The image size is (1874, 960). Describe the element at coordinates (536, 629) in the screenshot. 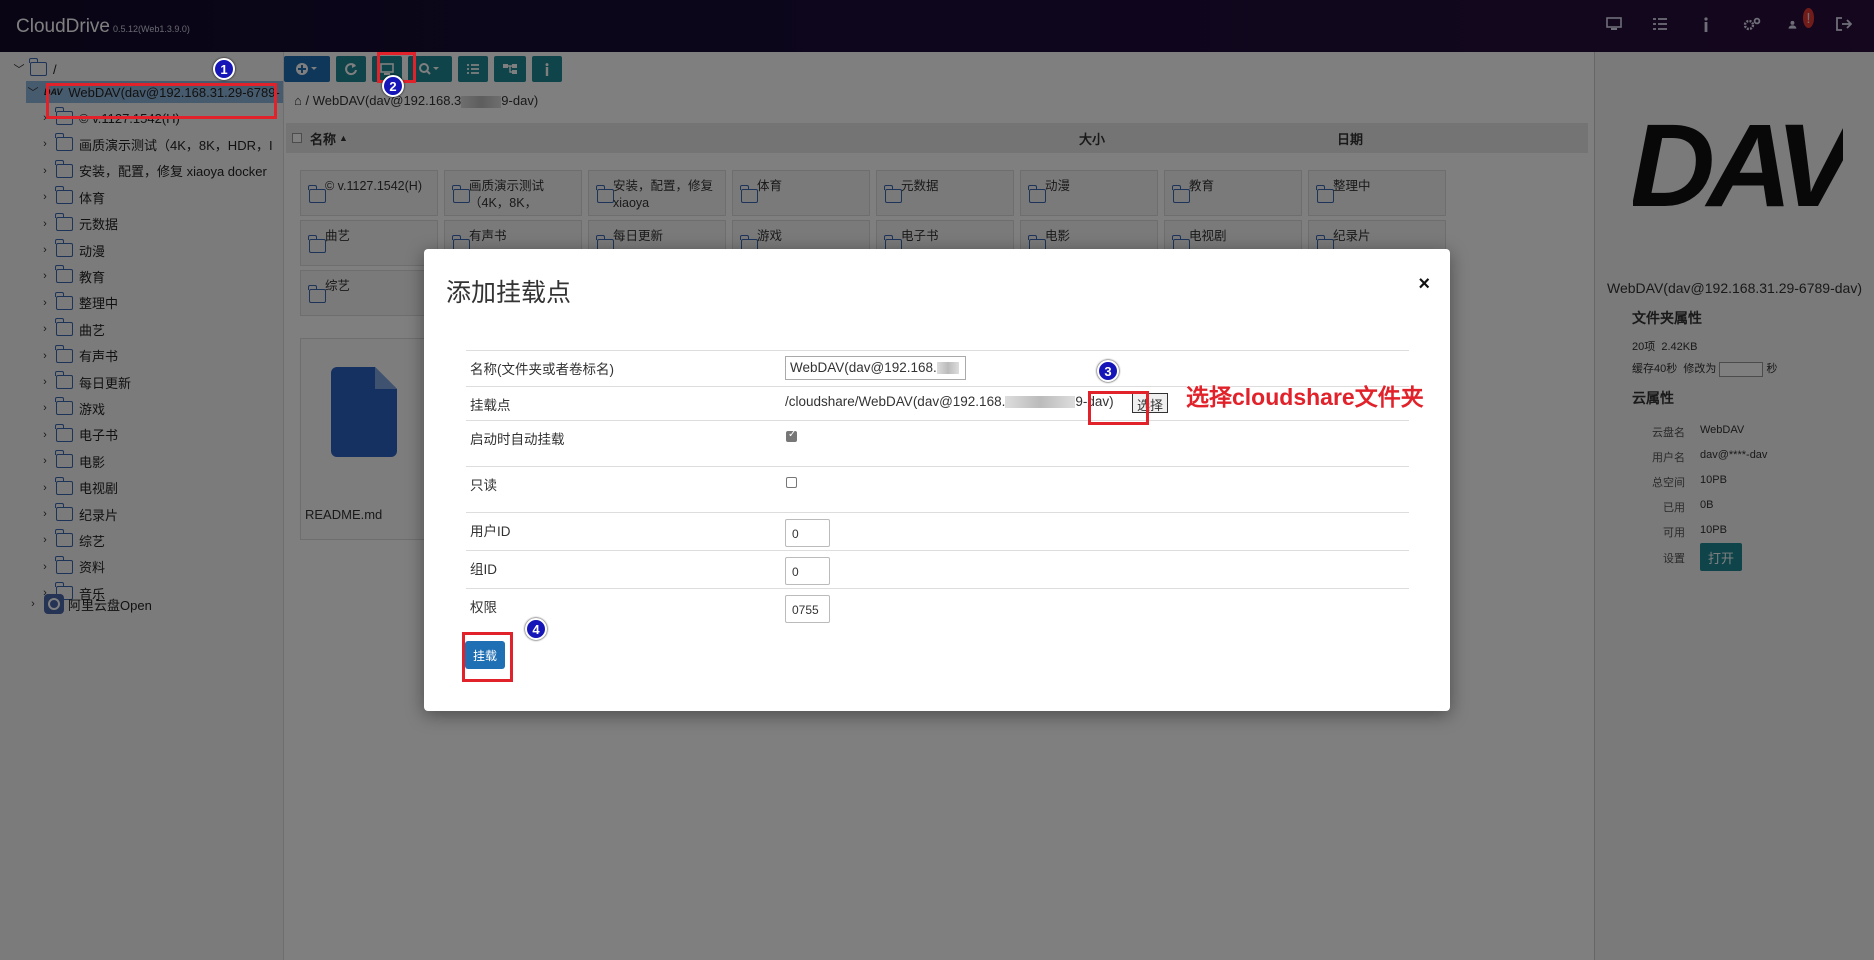

I see `step-badge-4: 4` at that location.